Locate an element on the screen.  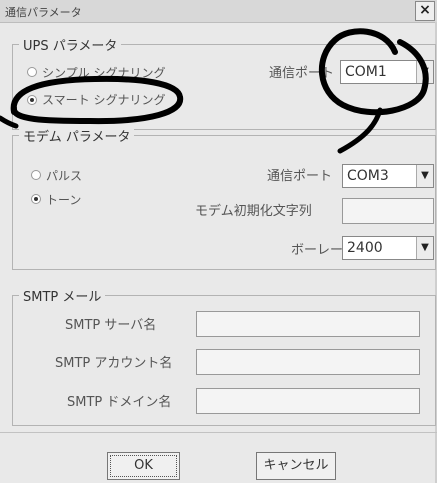
init-string-label: モデム初期化文字列 is located at coordinates (253, 211).